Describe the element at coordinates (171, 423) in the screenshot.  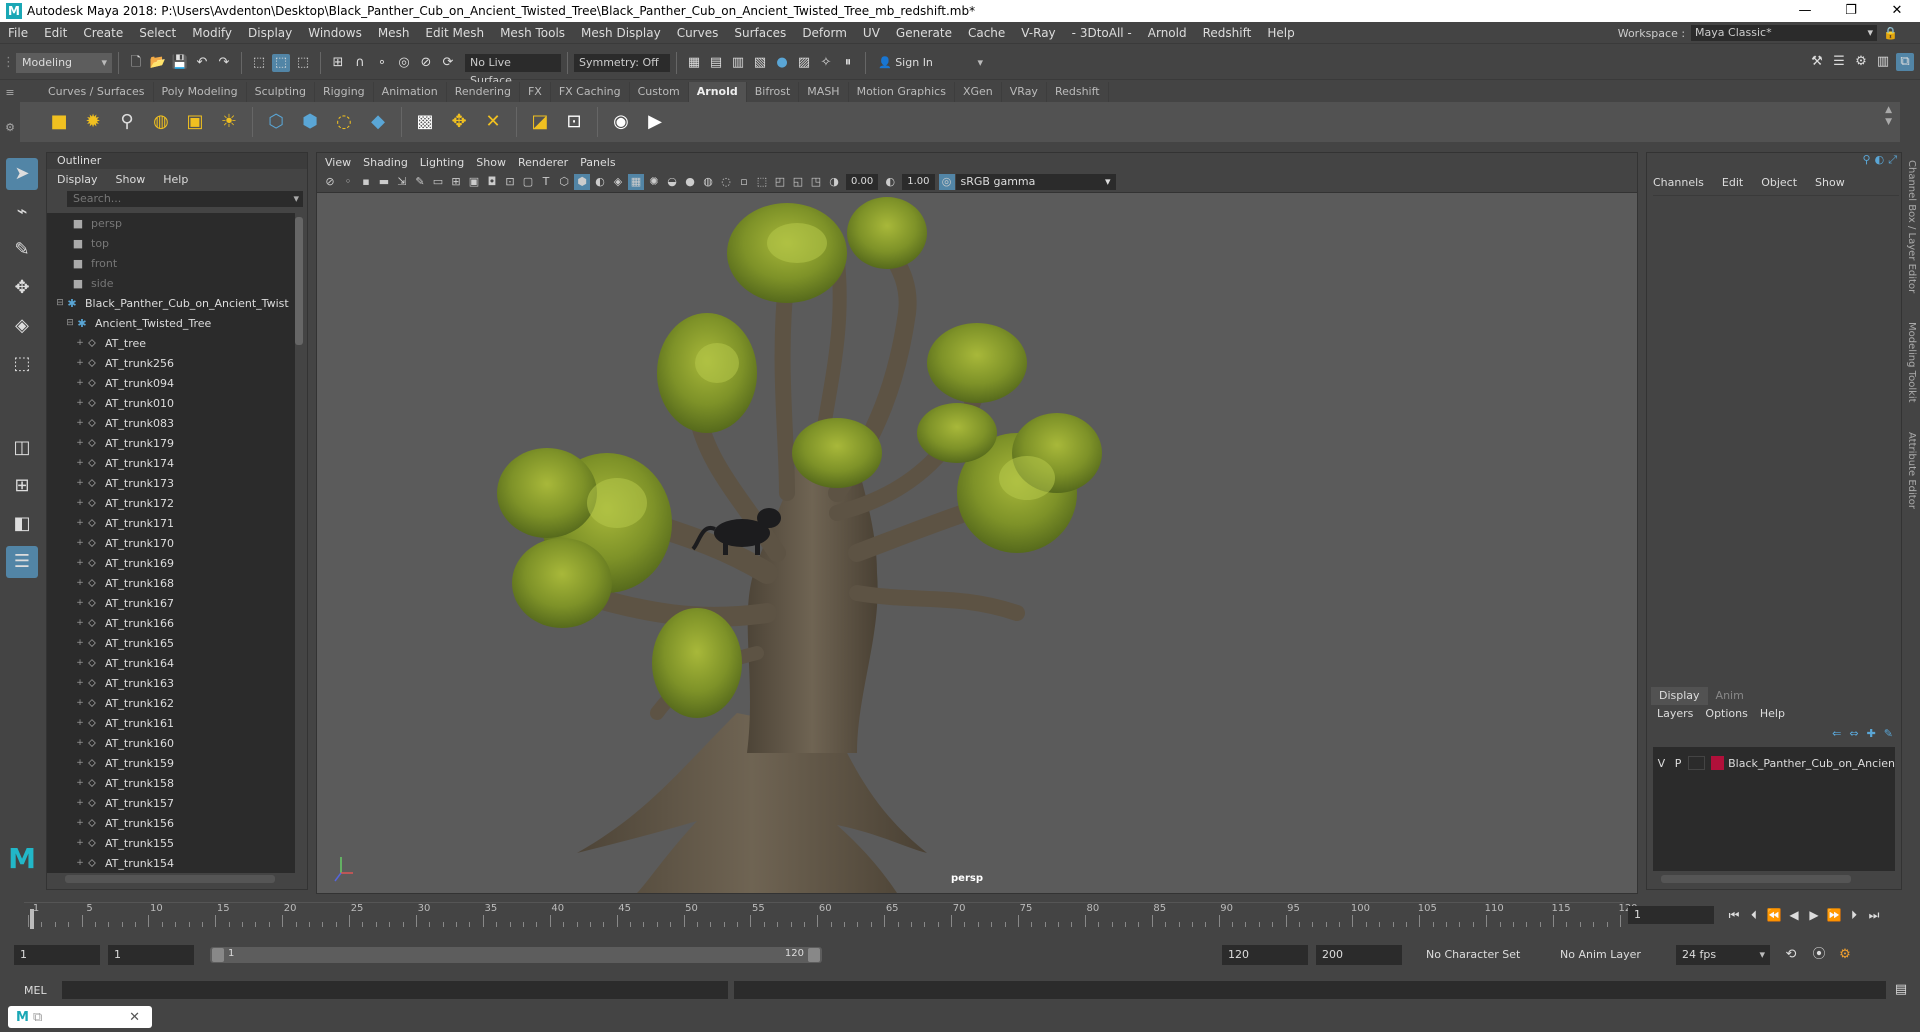
I see `outliner-item: + ⬦ AT_trunk083` at that location.